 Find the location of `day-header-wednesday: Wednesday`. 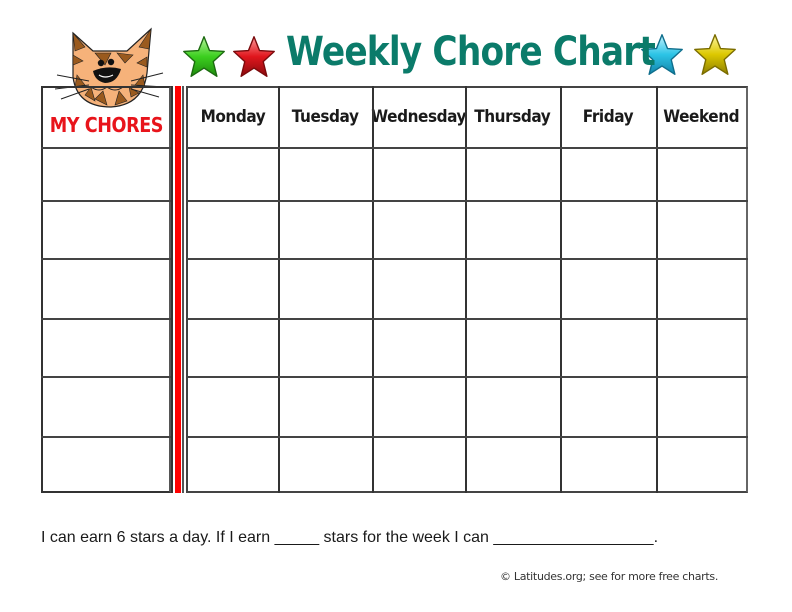

day-header-wednesday: Wednesday is located at coordinates (418, 116).